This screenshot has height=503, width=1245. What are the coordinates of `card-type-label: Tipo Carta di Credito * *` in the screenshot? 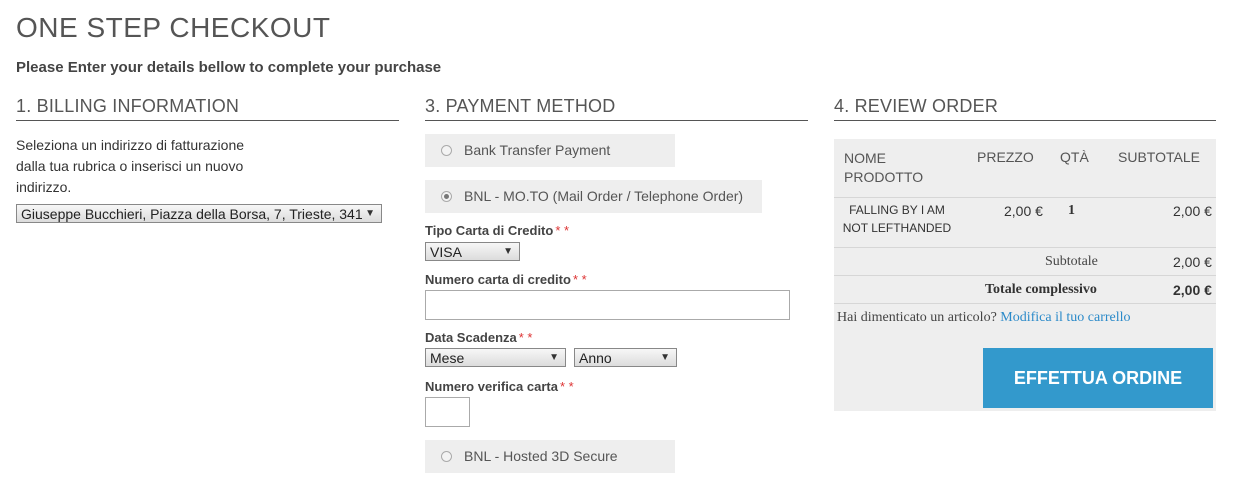 It's located at (497, 230).